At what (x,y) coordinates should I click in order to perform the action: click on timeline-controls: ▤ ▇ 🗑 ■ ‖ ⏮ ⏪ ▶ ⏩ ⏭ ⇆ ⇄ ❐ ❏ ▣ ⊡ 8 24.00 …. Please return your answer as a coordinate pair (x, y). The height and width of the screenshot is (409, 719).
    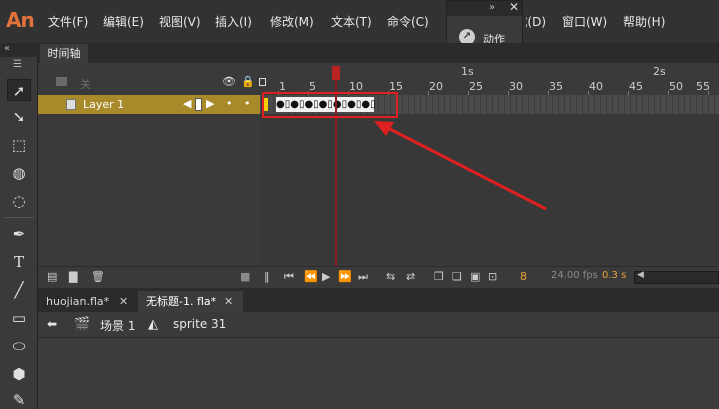
    Looking at the image, I should click on (378, 277).